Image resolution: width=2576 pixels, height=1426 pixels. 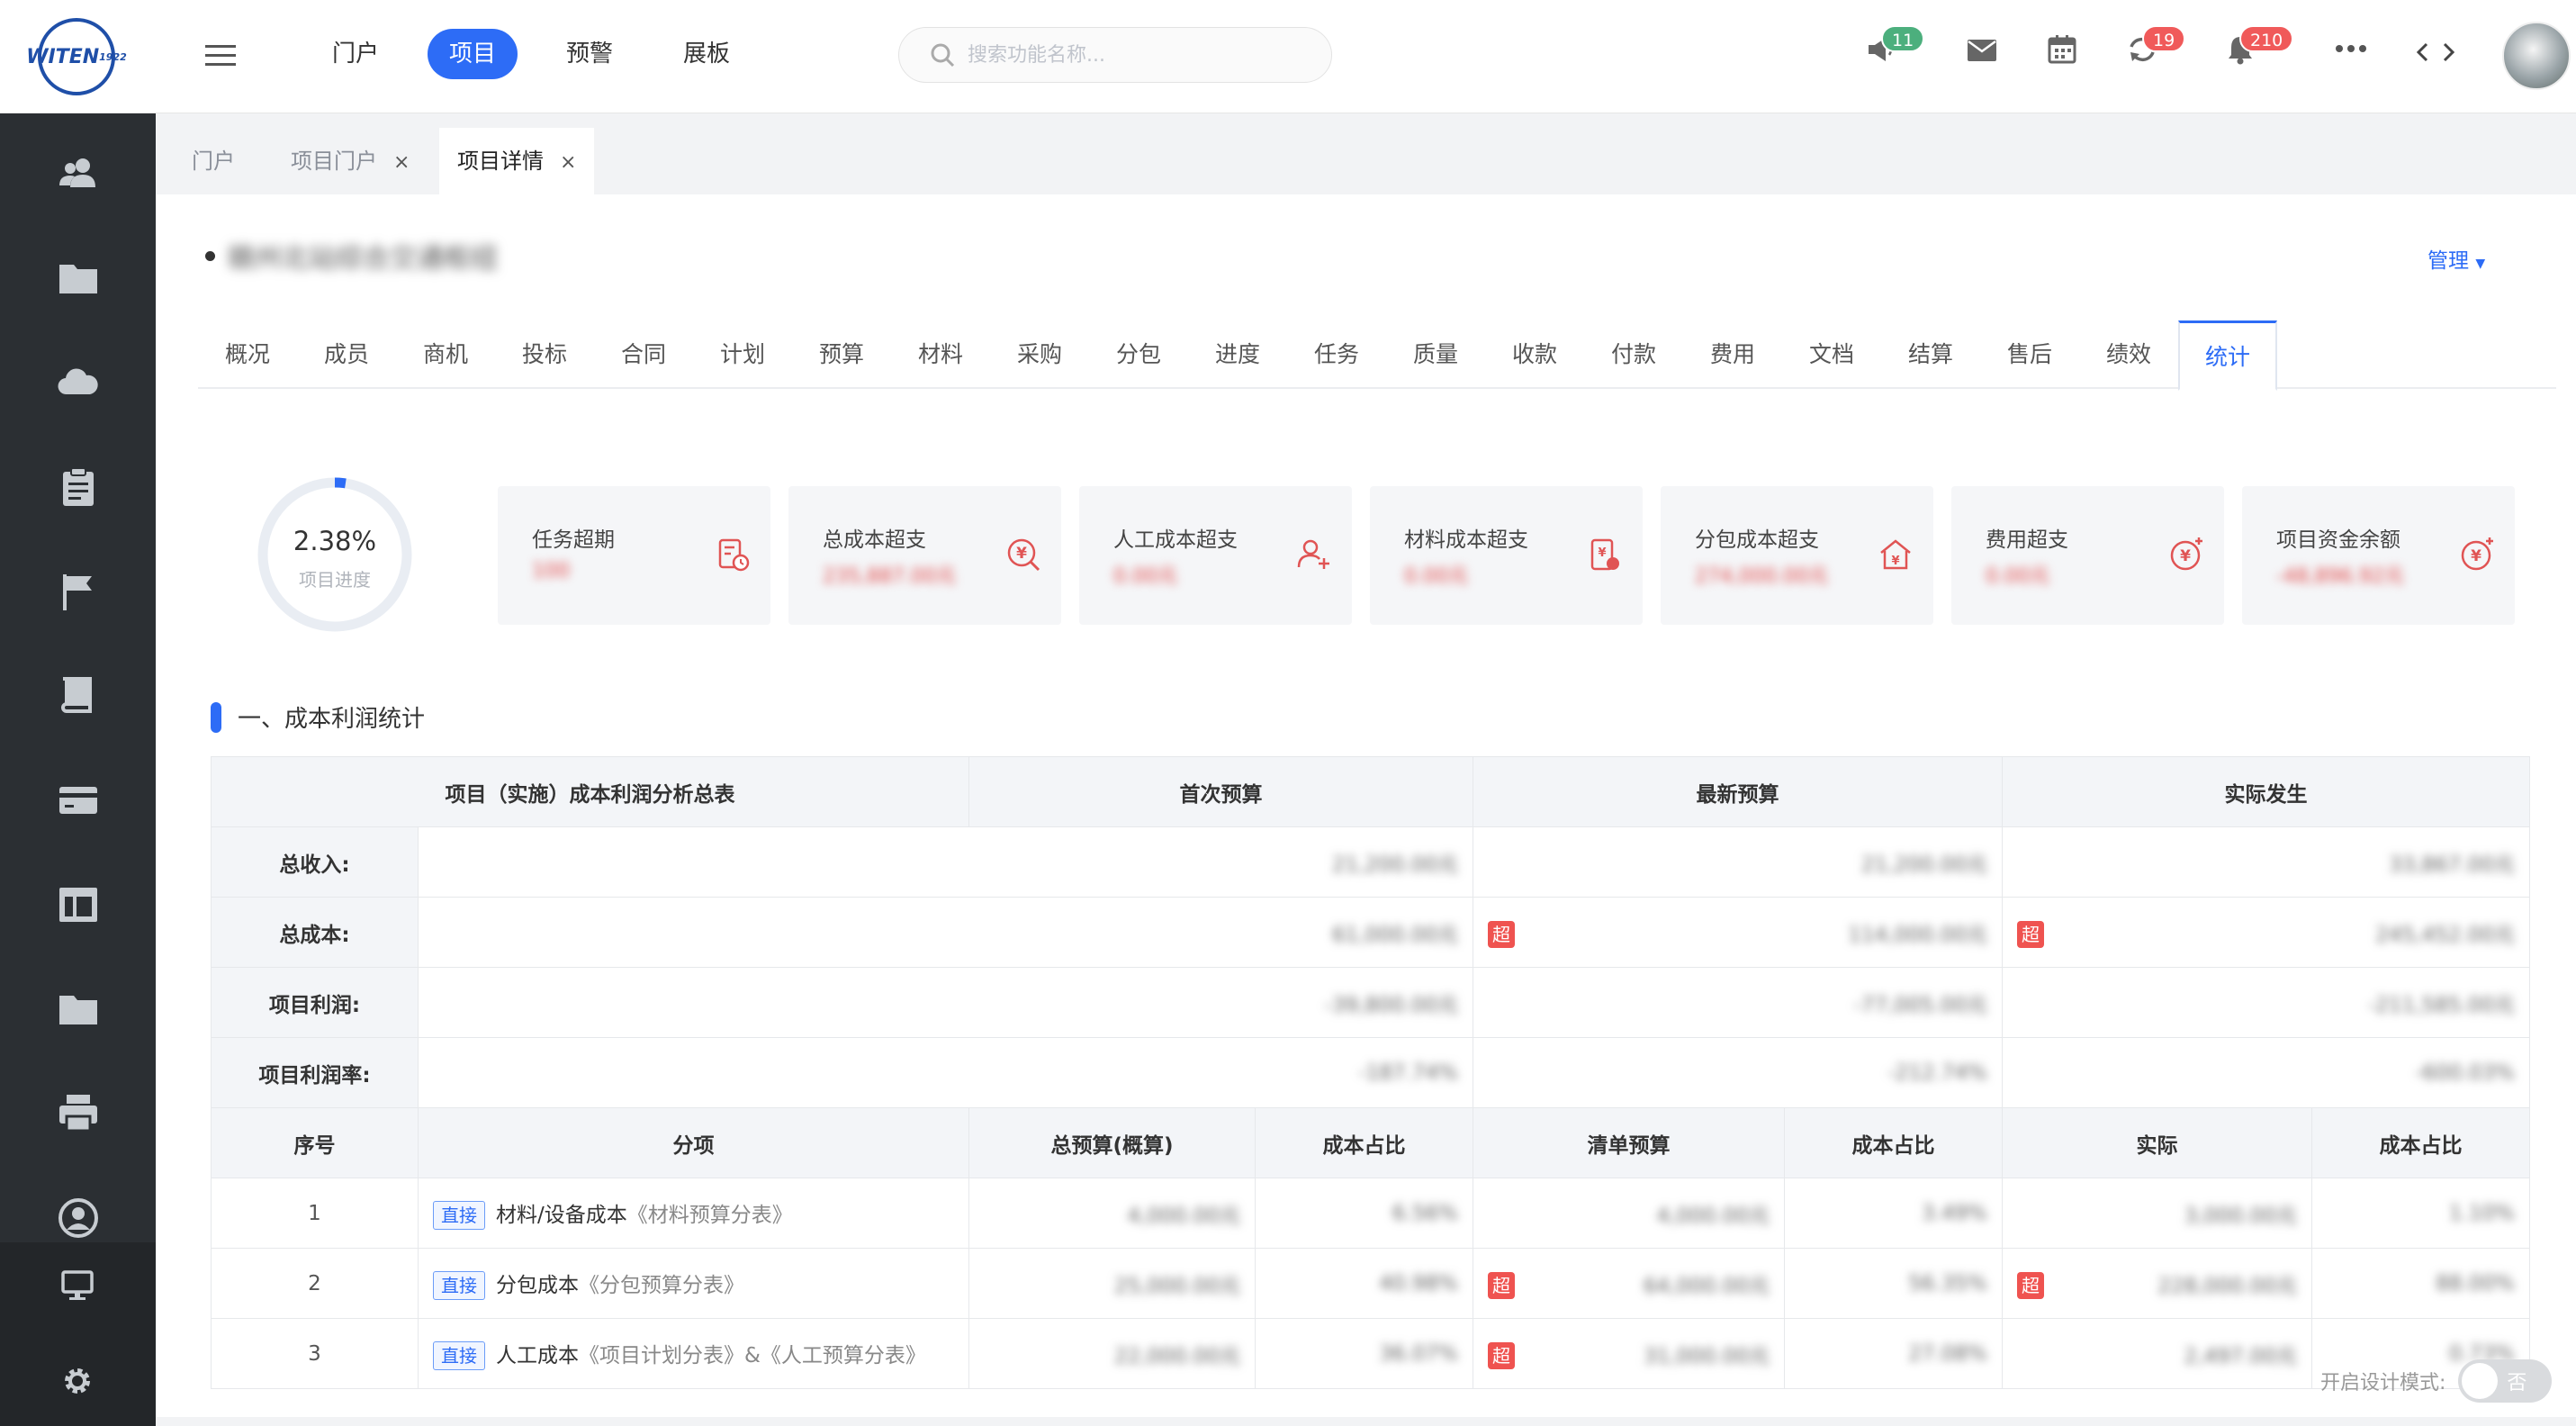 What do you see at coordinates (1138, 354) in the screenshot?
I see `subtab-item: 分包` at bounding box center [1138, 354].